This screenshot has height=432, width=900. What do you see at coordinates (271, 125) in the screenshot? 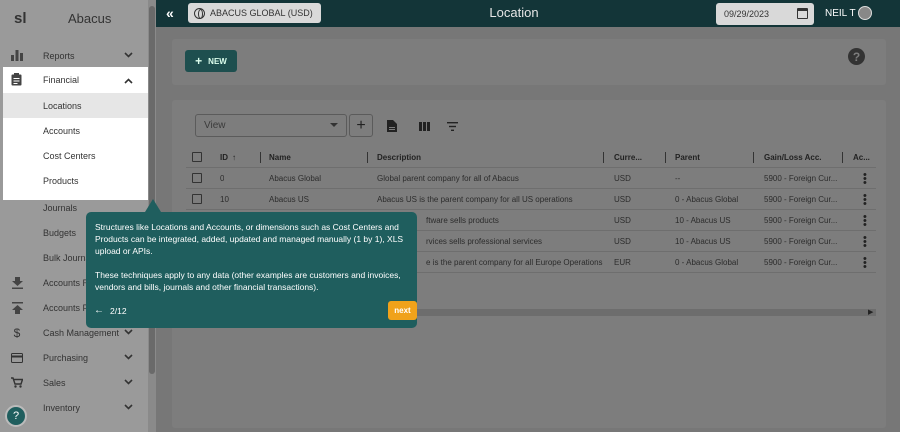
I see `view-select: View` at bounding box center [271, 125].